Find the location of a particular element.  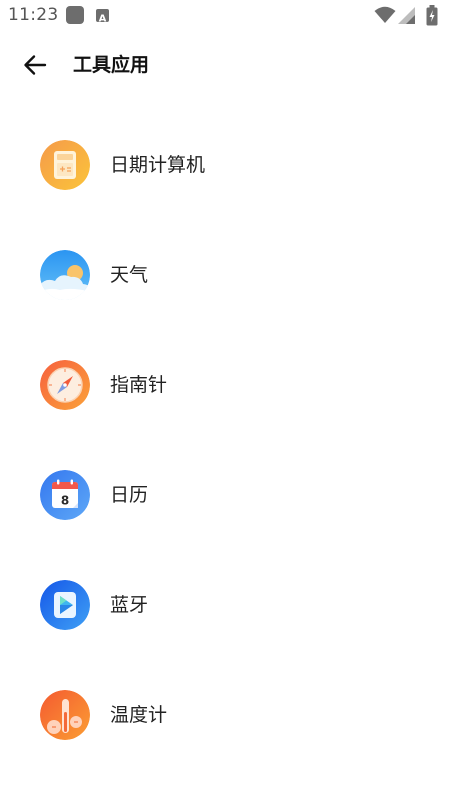

cell-signal-icon is located at coordinates (406, 15).